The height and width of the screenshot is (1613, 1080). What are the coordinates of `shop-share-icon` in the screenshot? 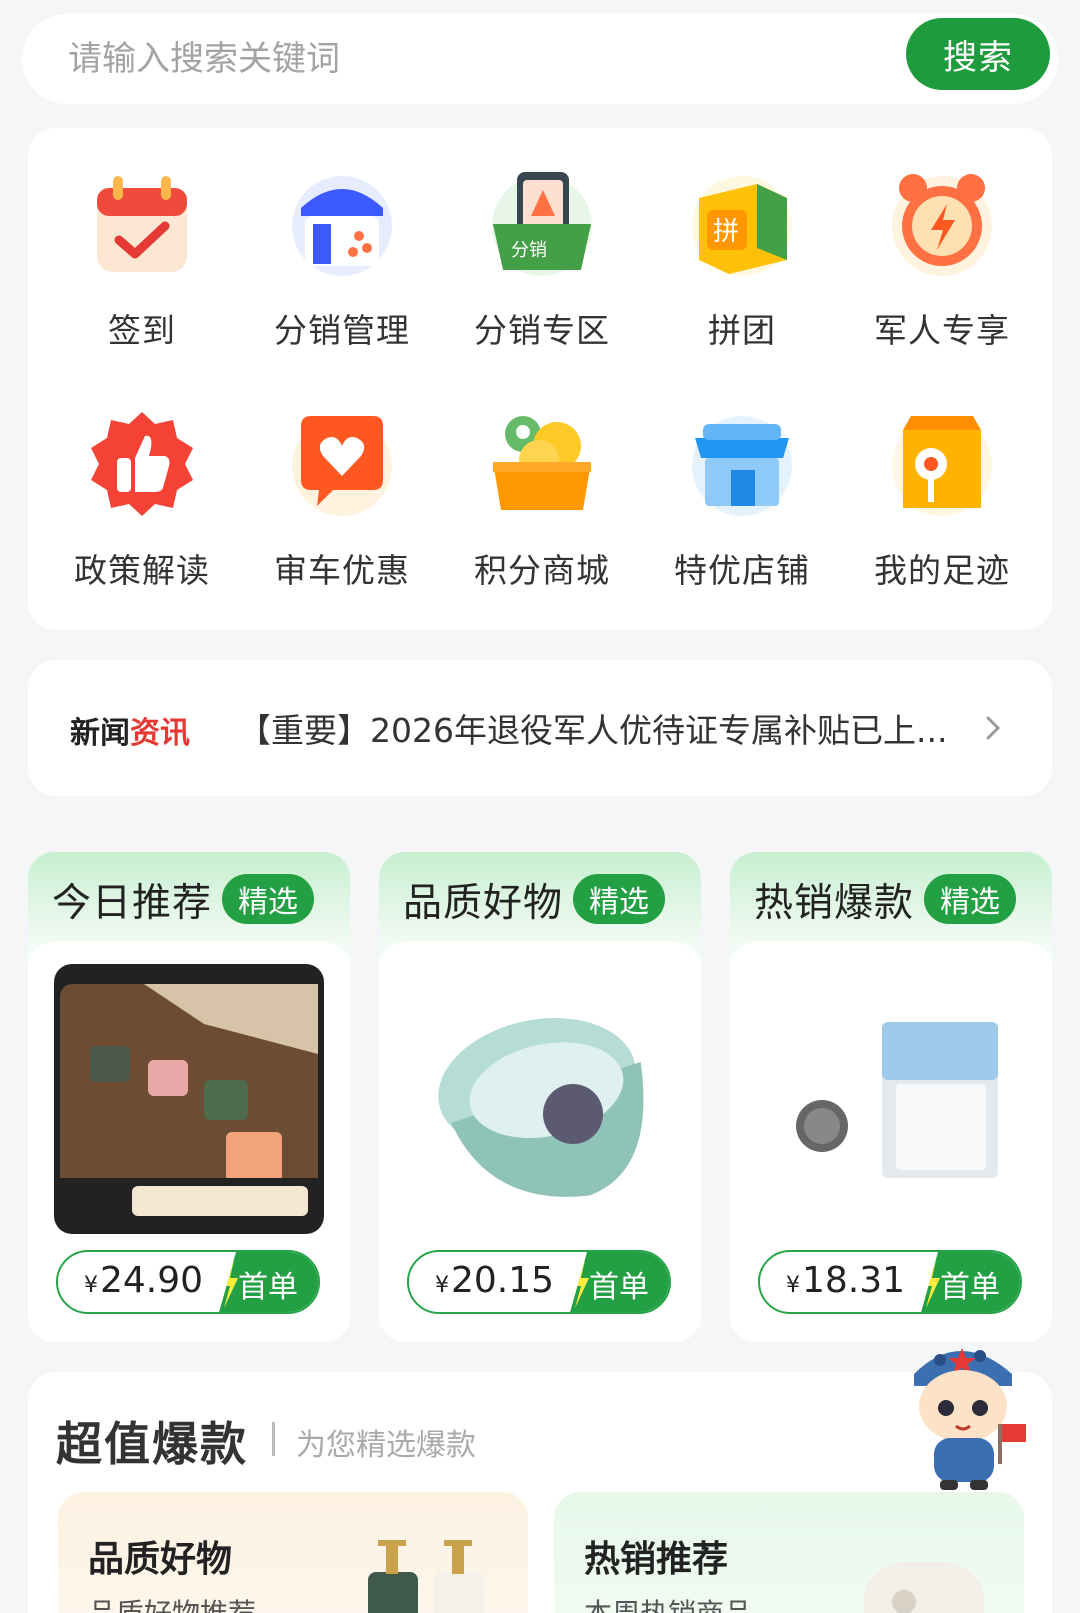 It's located at (342, 226).